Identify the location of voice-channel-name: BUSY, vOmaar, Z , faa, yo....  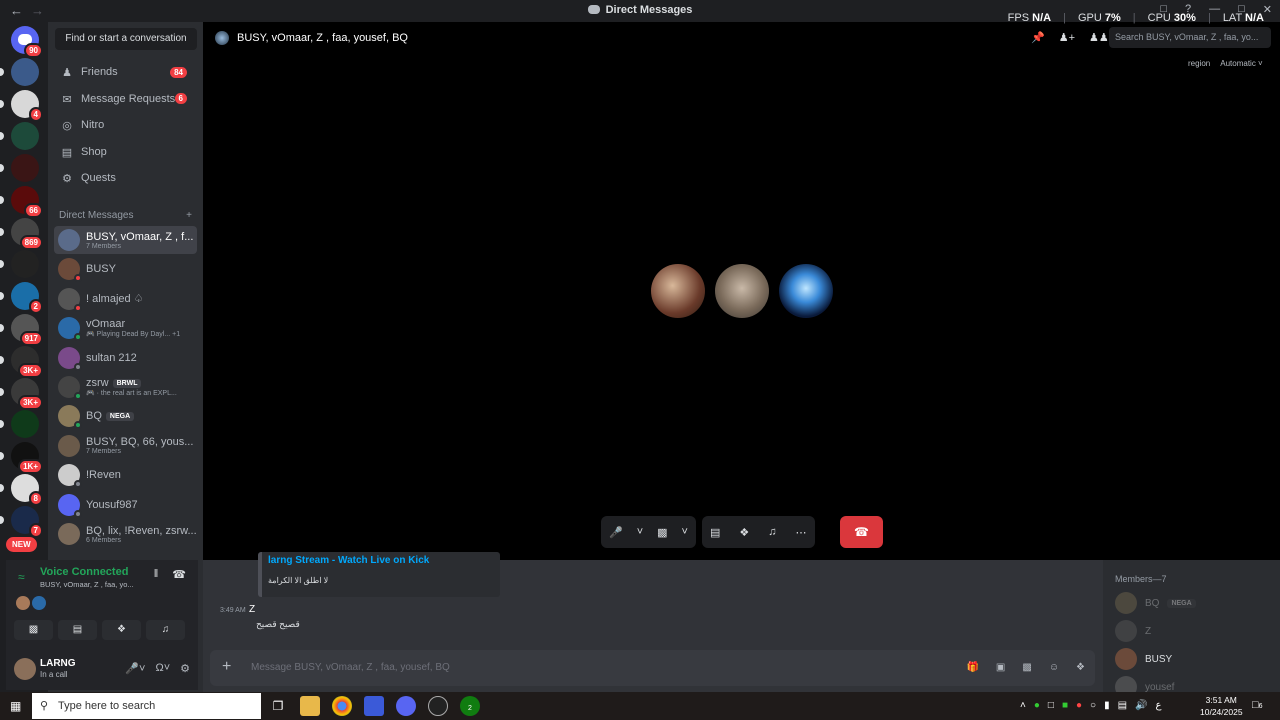
(87, 584).